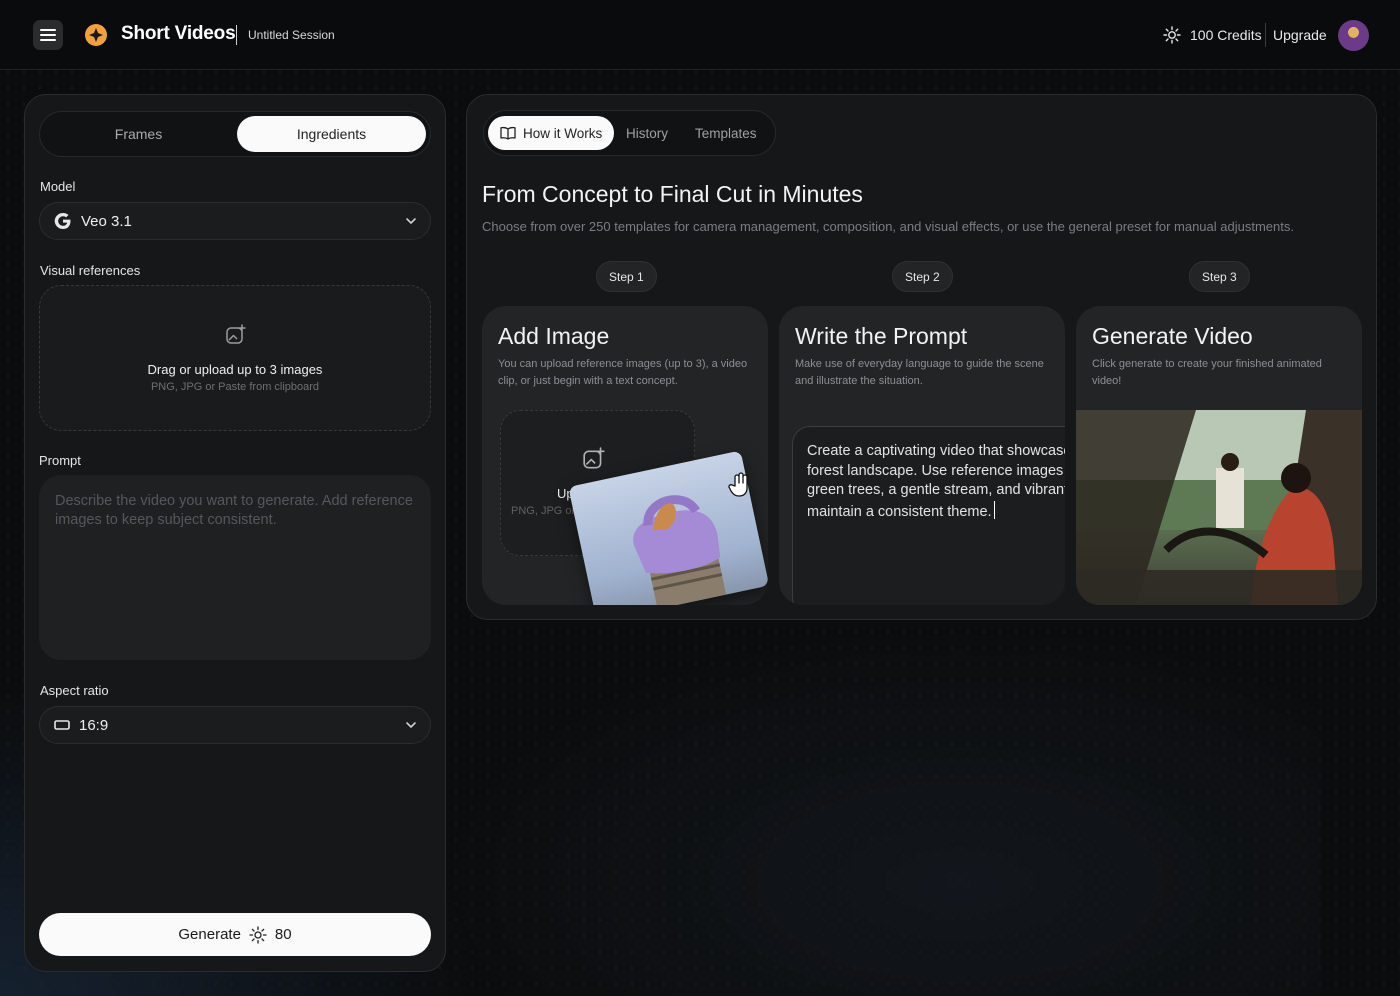 Image resolution: width=1400 pixels, height=996 pixels. Describe the element at coordinates (106, 221) in the screenshot. I see `model-value: Veo 3.1` at that location.